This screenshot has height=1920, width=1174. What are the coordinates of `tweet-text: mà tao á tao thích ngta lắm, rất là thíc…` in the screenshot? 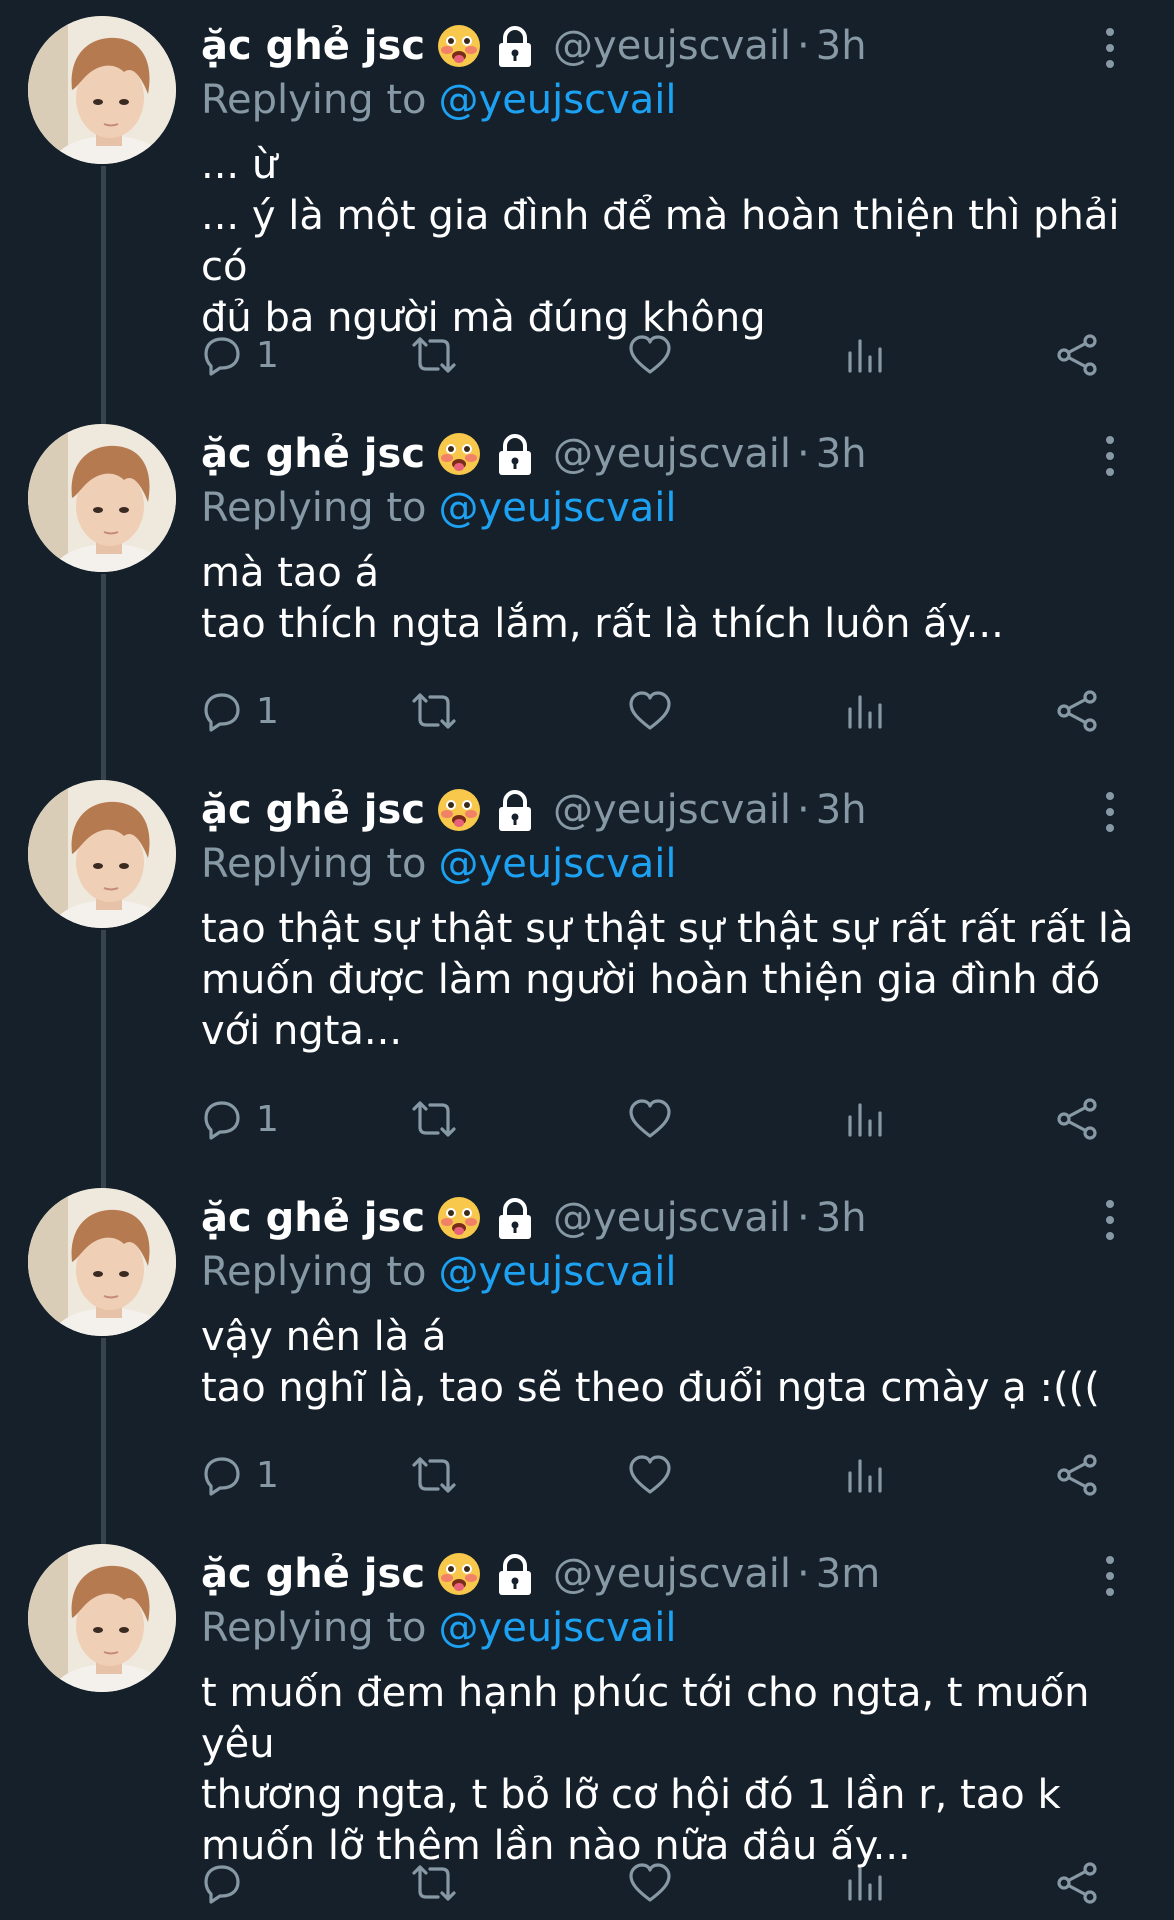 It's located at (671, 599).